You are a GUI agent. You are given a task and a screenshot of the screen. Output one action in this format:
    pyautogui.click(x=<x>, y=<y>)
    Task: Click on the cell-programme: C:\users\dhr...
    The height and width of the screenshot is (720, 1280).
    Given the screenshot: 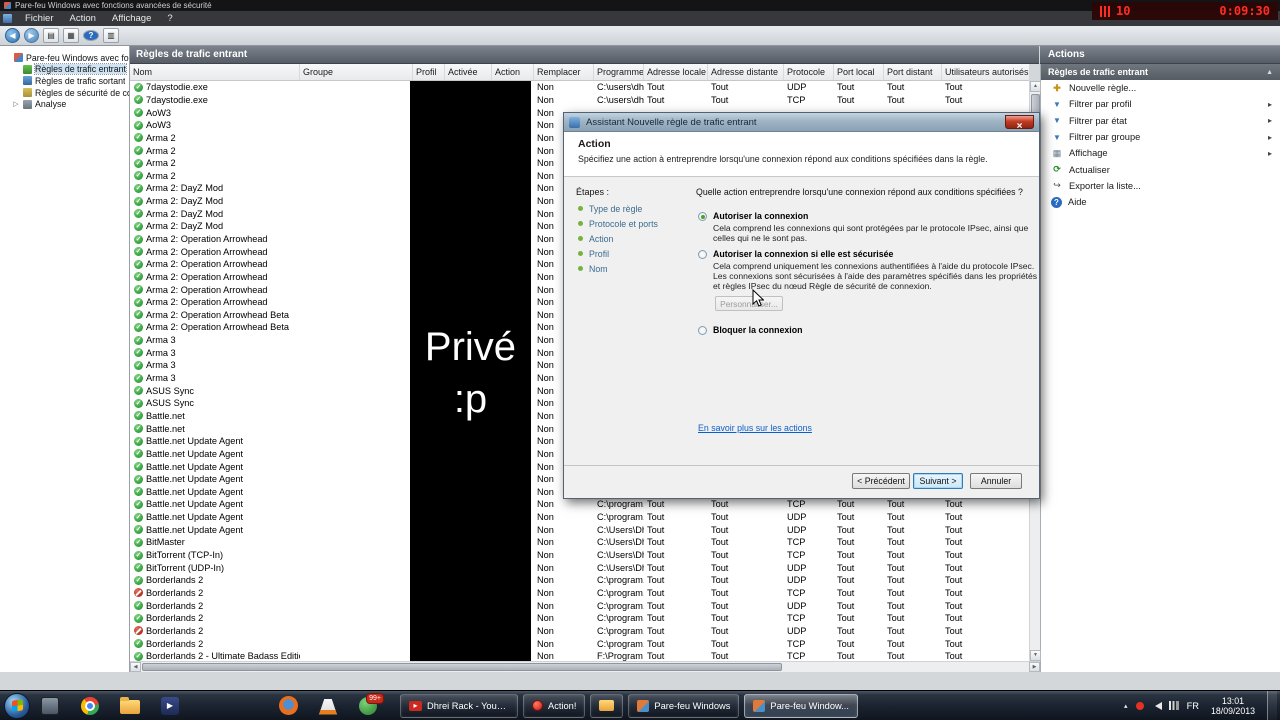 What is the action you would take?
    pyautogui.click(x=620, y=99)
    